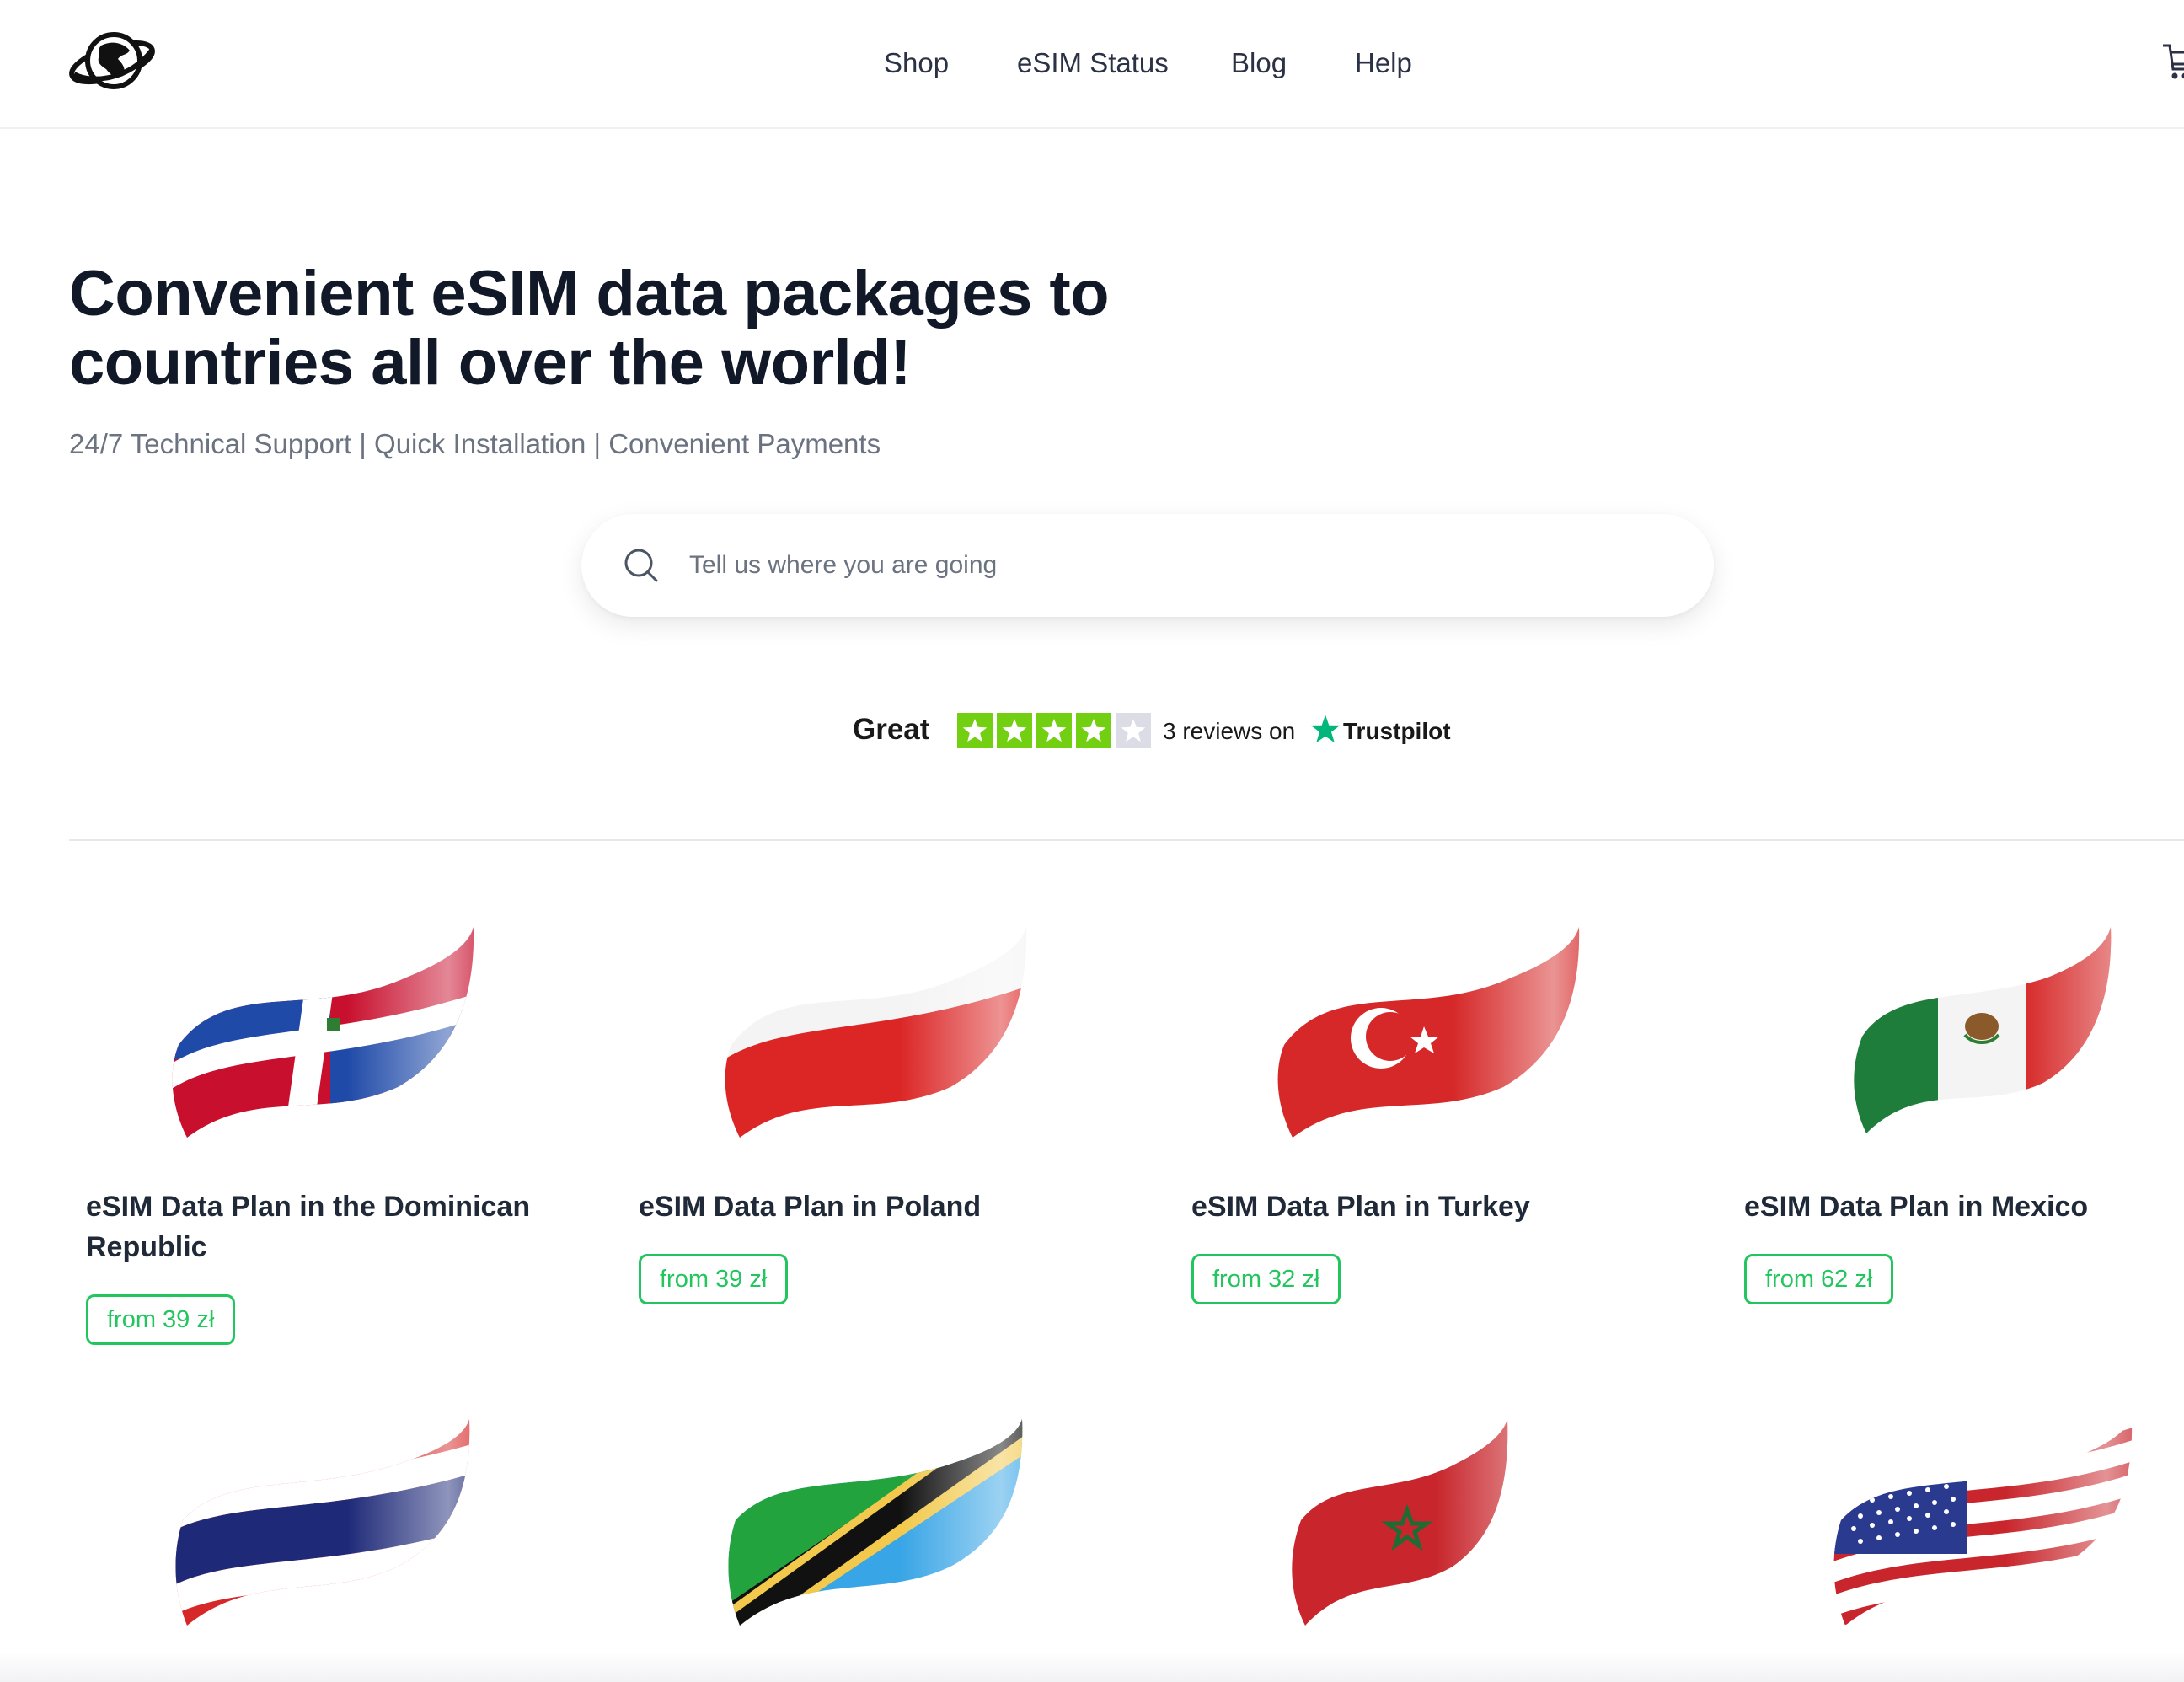 The image size is (2184, 1682). I want to click on nav-blog: Blog, so click(1259, 63).